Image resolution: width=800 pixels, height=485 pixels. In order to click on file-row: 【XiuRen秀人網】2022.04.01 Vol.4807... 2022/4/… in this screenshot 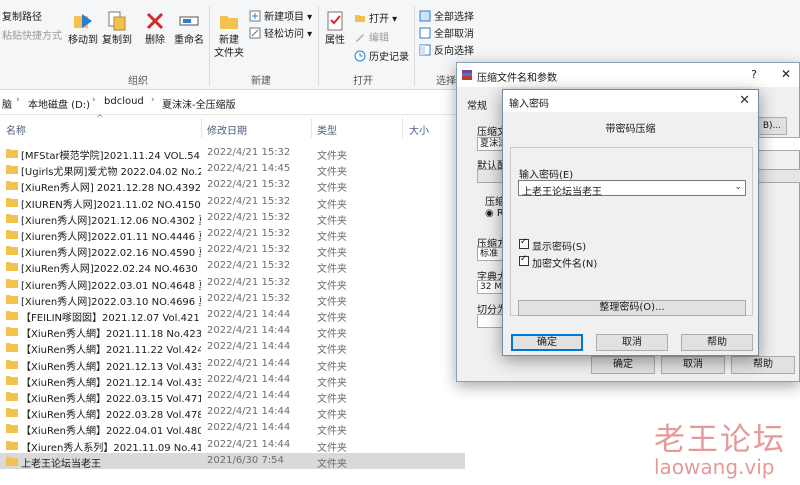, I will do `click(232, 429)`.